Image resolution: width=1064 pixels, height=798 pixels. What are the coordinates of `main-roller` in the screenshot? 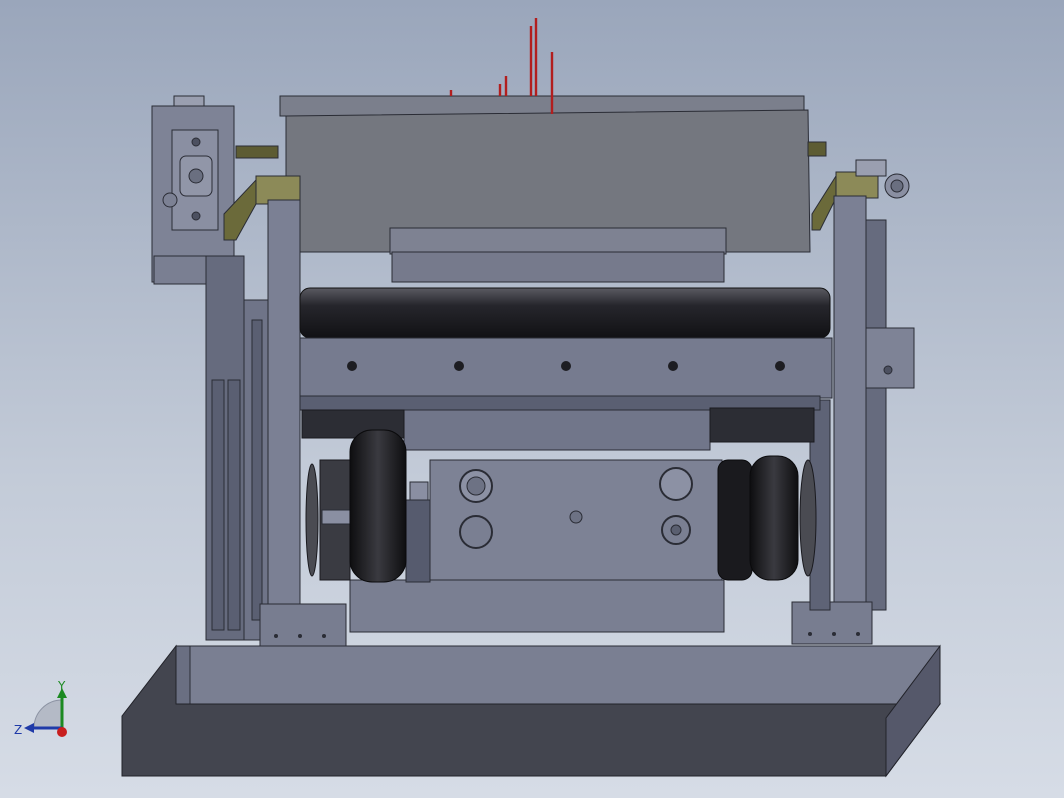 It's located at (565, 313).